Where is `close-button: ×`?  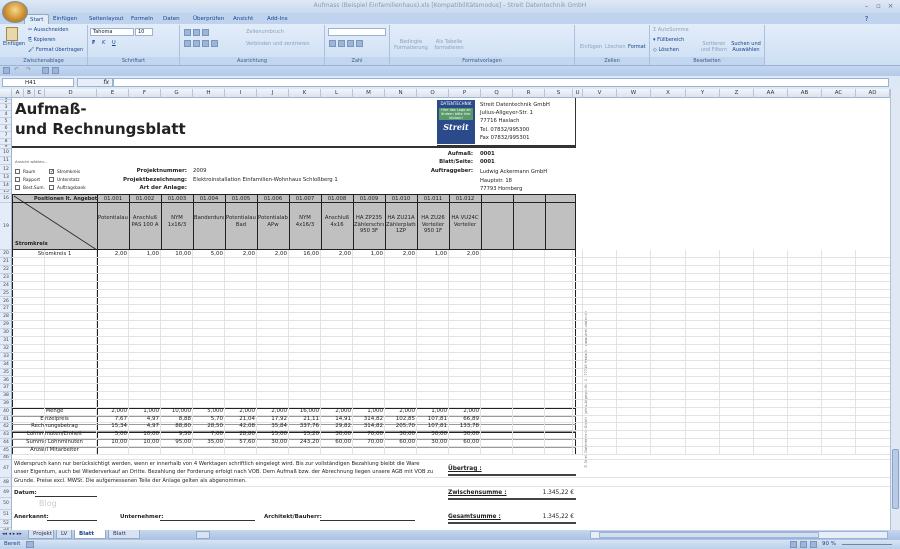 close-button: × is located at coordinates (890, 6).